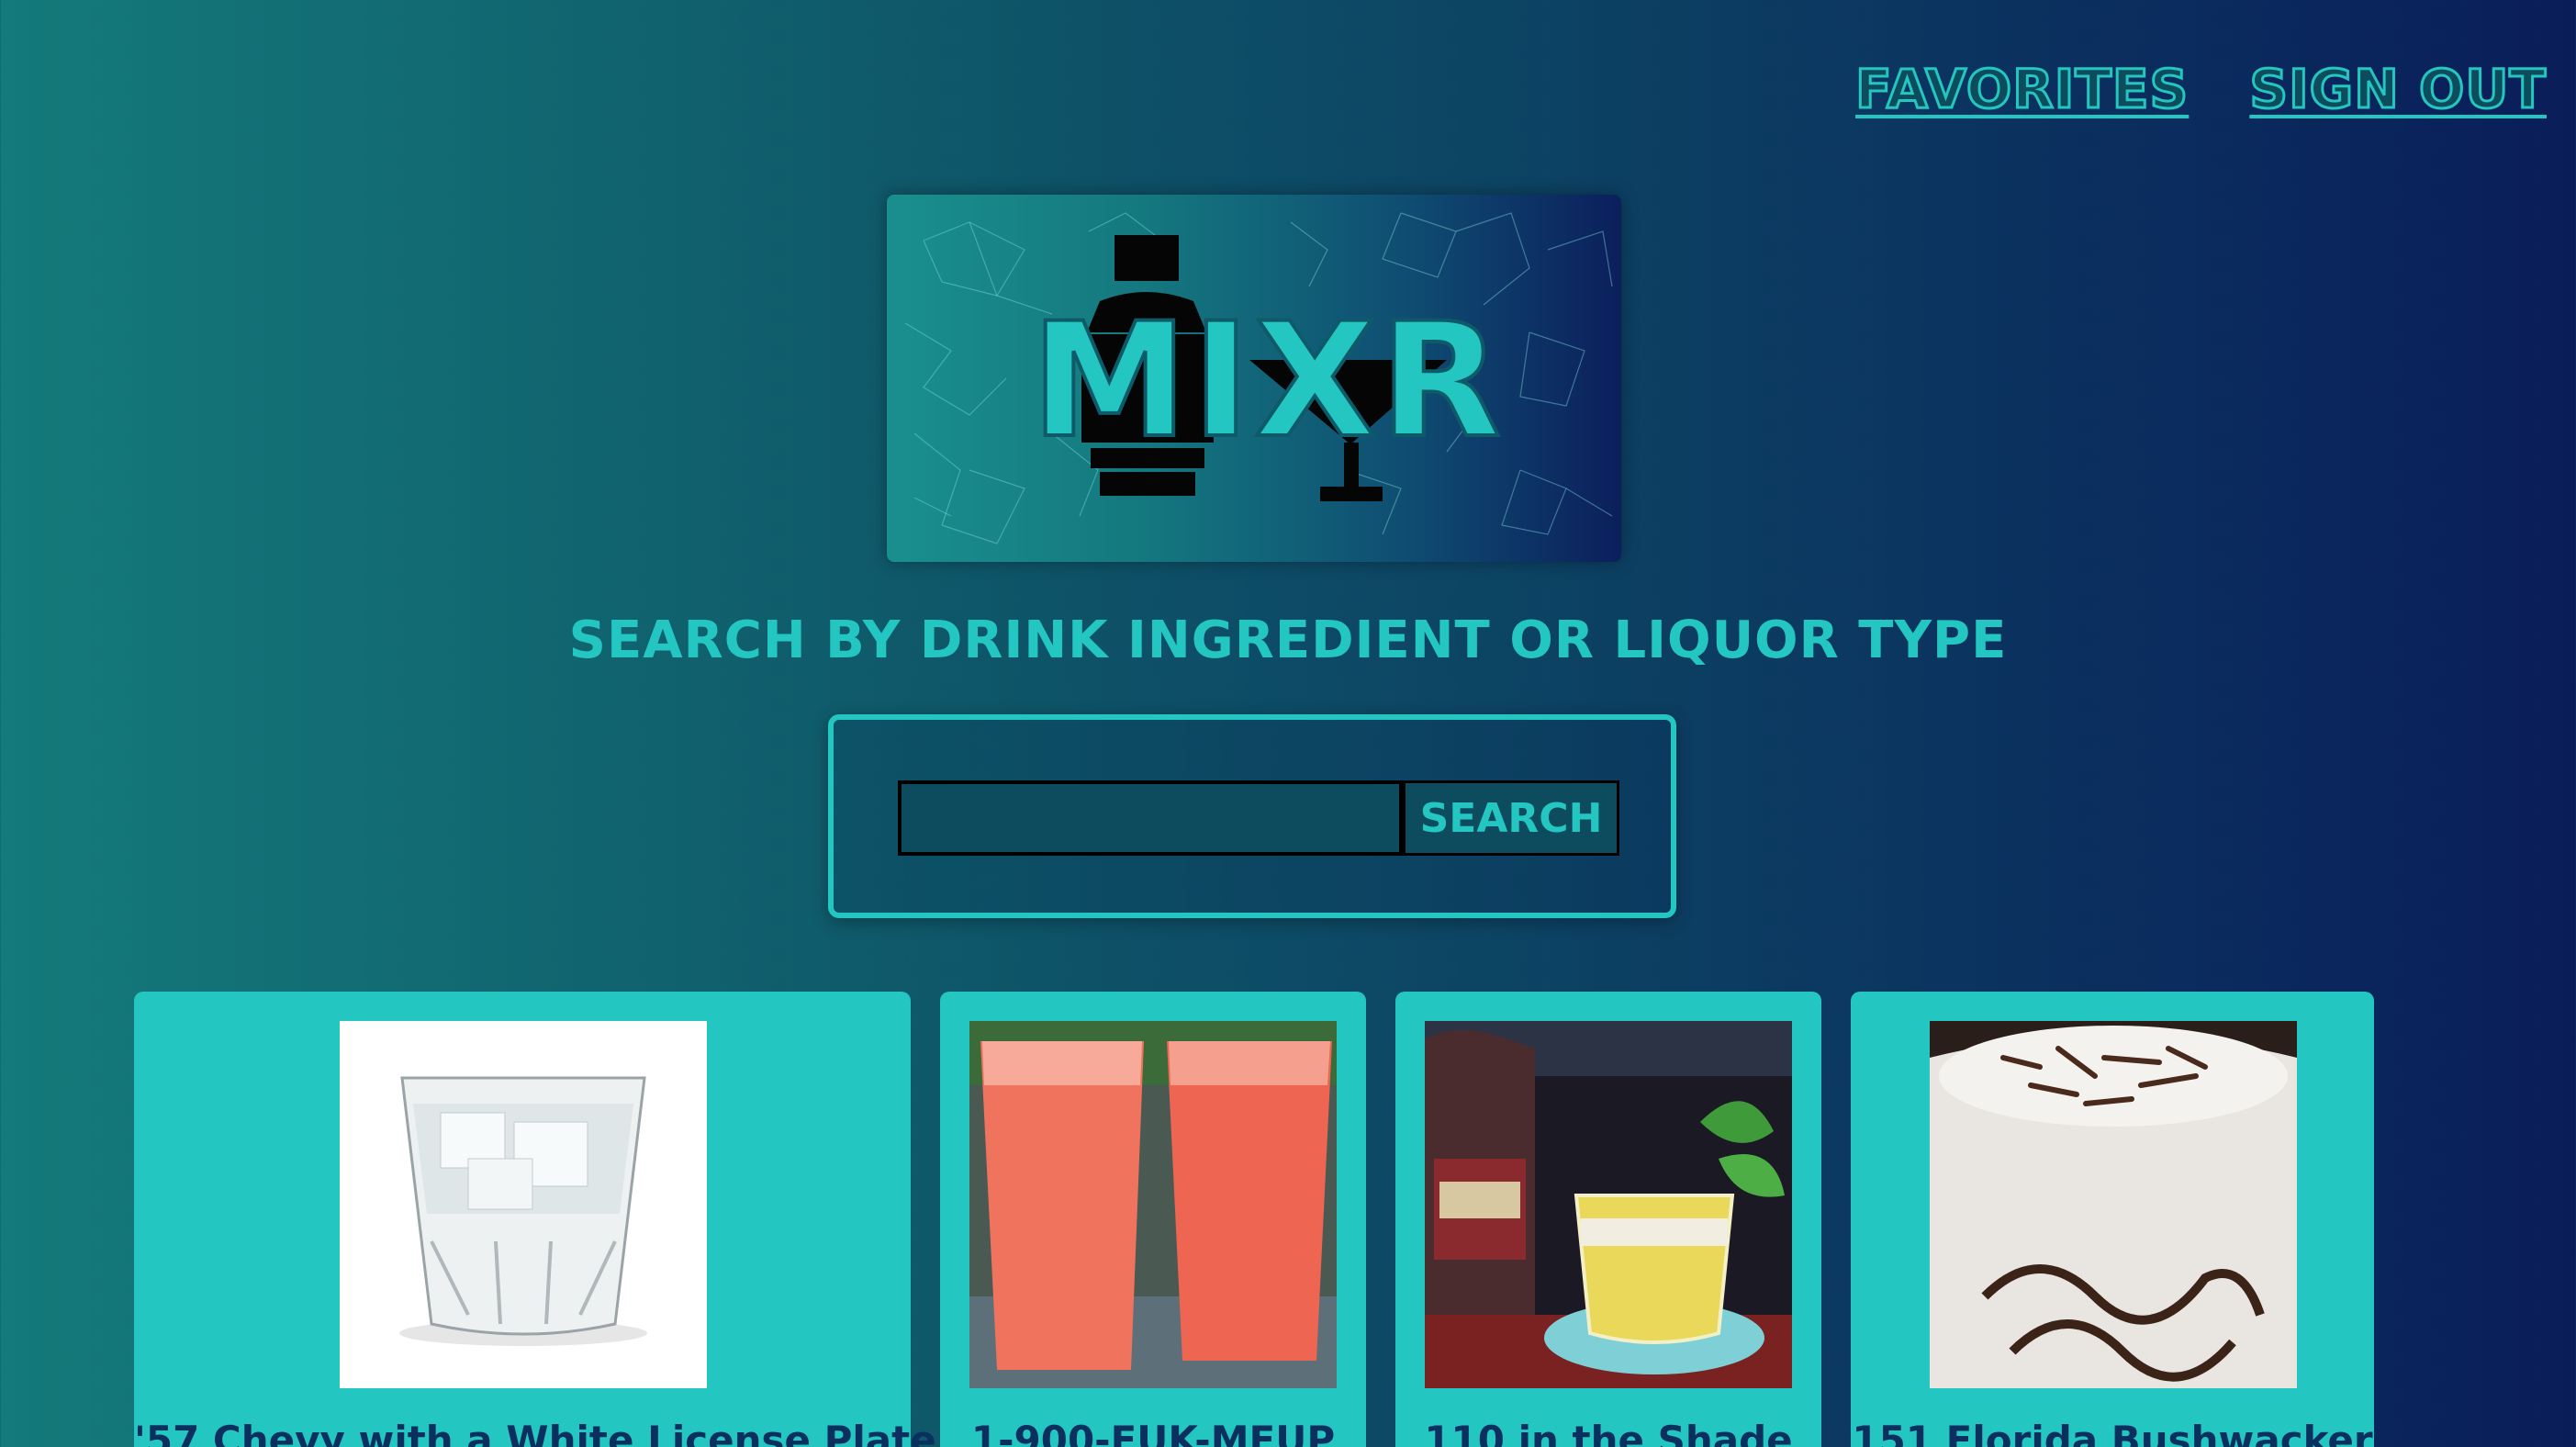  I want to click on logo-artwork: MIXR, so click(1258, 378).